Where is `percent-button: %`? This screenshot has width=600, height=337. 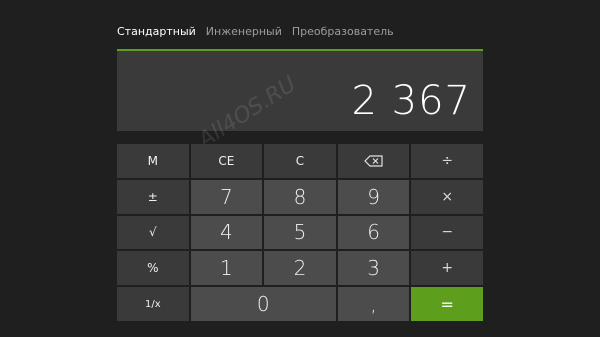
percent-button: % is located at coordinates (153, 268).